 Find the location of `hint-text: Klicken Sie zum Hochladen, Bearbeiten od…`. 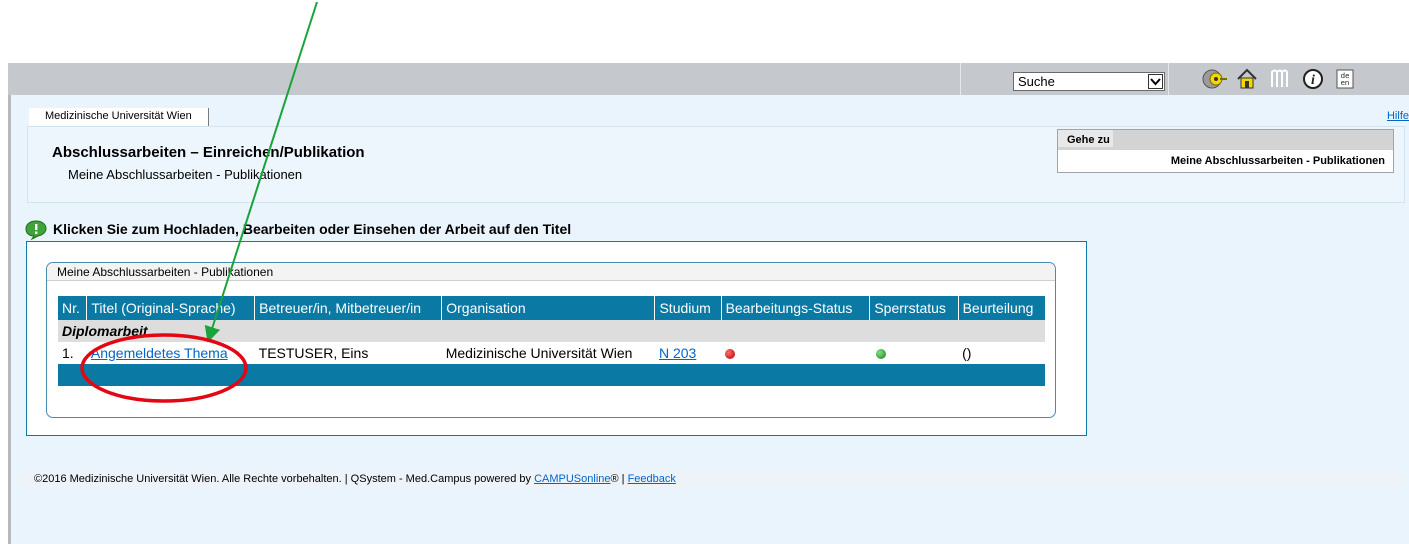

hint-text: Klicken Sie zum Hochladen, Bearbeiten od… is located at coordinates (312, 229).